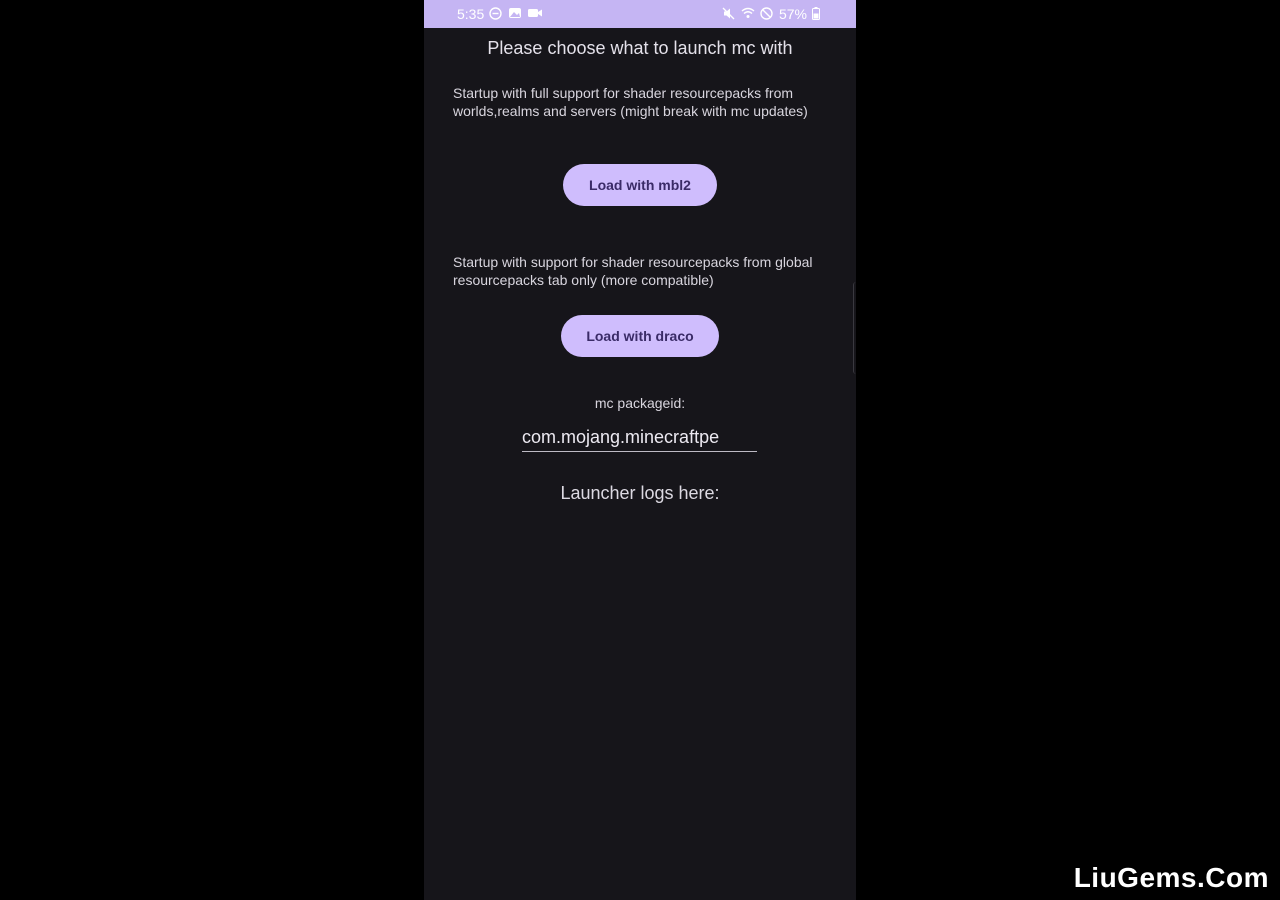 This screenshot has height=900, width=1280. Describe the element at coordinates (640, 185) in the screenshot. I see `load-with-mbl2-button: Load with mbl2` at that location.